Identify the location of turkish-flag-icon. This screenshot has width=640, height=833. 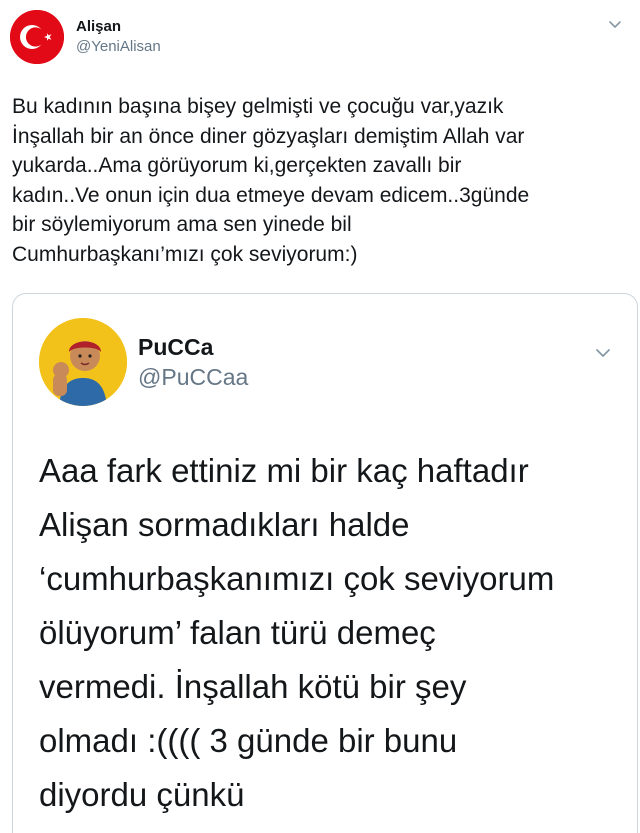
(37, 37).